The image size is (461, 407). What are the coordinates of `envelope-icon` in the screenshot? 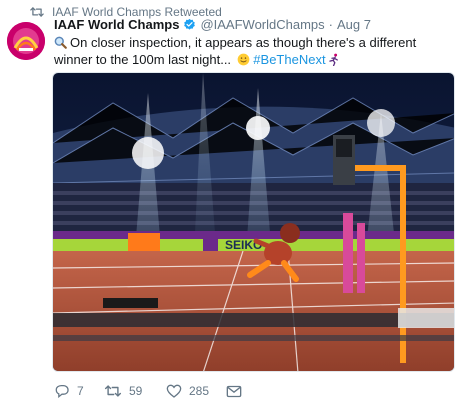 It's located at (234, 391).